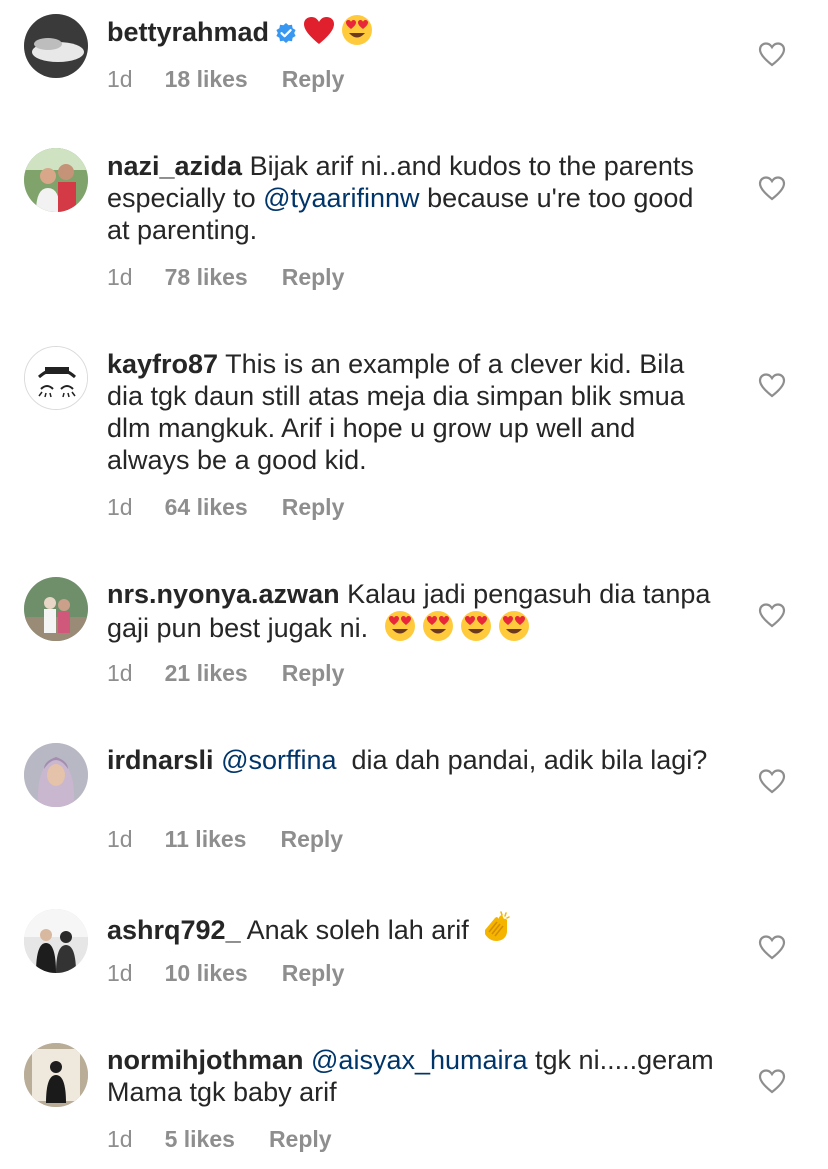 This screenshot has width=828, height=1169. What do you see at coordinates (188, 32) in the screenshot?
I see `username: bettyrahmad` at bounding box center [188, 32].